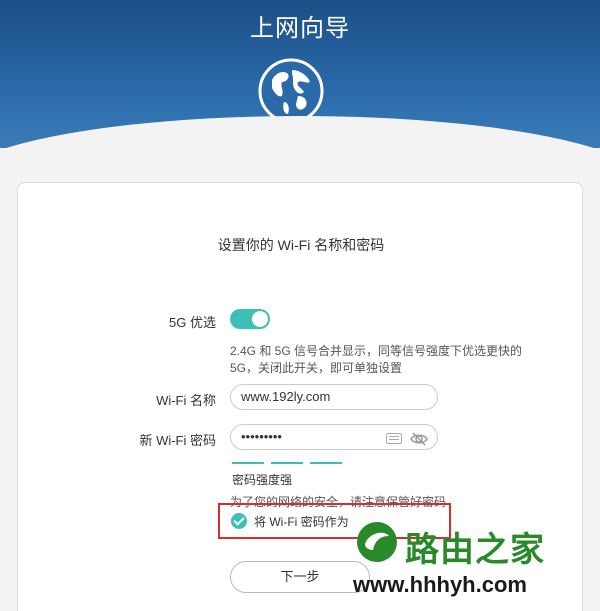 This screenshot has height=611, width=600. Describe the element at coordinates (301, 522) in the screenshot. I see `checkbox-label: 将 Wi-Fi 密码作为` at that location.